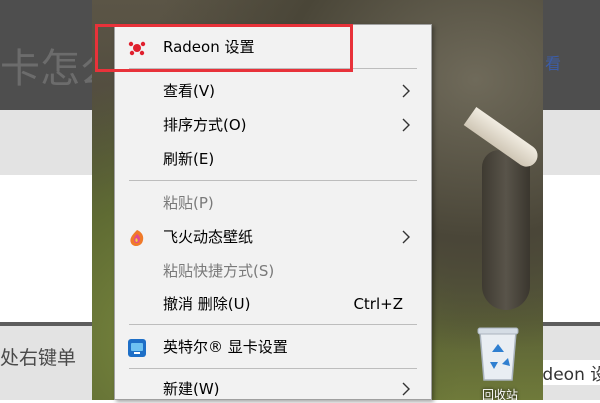 This screenshot has width=600, height=403. What do you see at coordinates (225, 347) in the screenshot?
I see `menu-item-label: 英特尔® 显卡设置` at bounding box center [225, 347].